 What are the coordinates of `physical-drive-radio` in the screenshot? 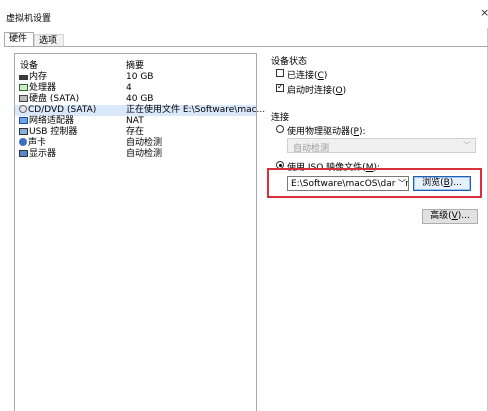 It's located at (280, 129).